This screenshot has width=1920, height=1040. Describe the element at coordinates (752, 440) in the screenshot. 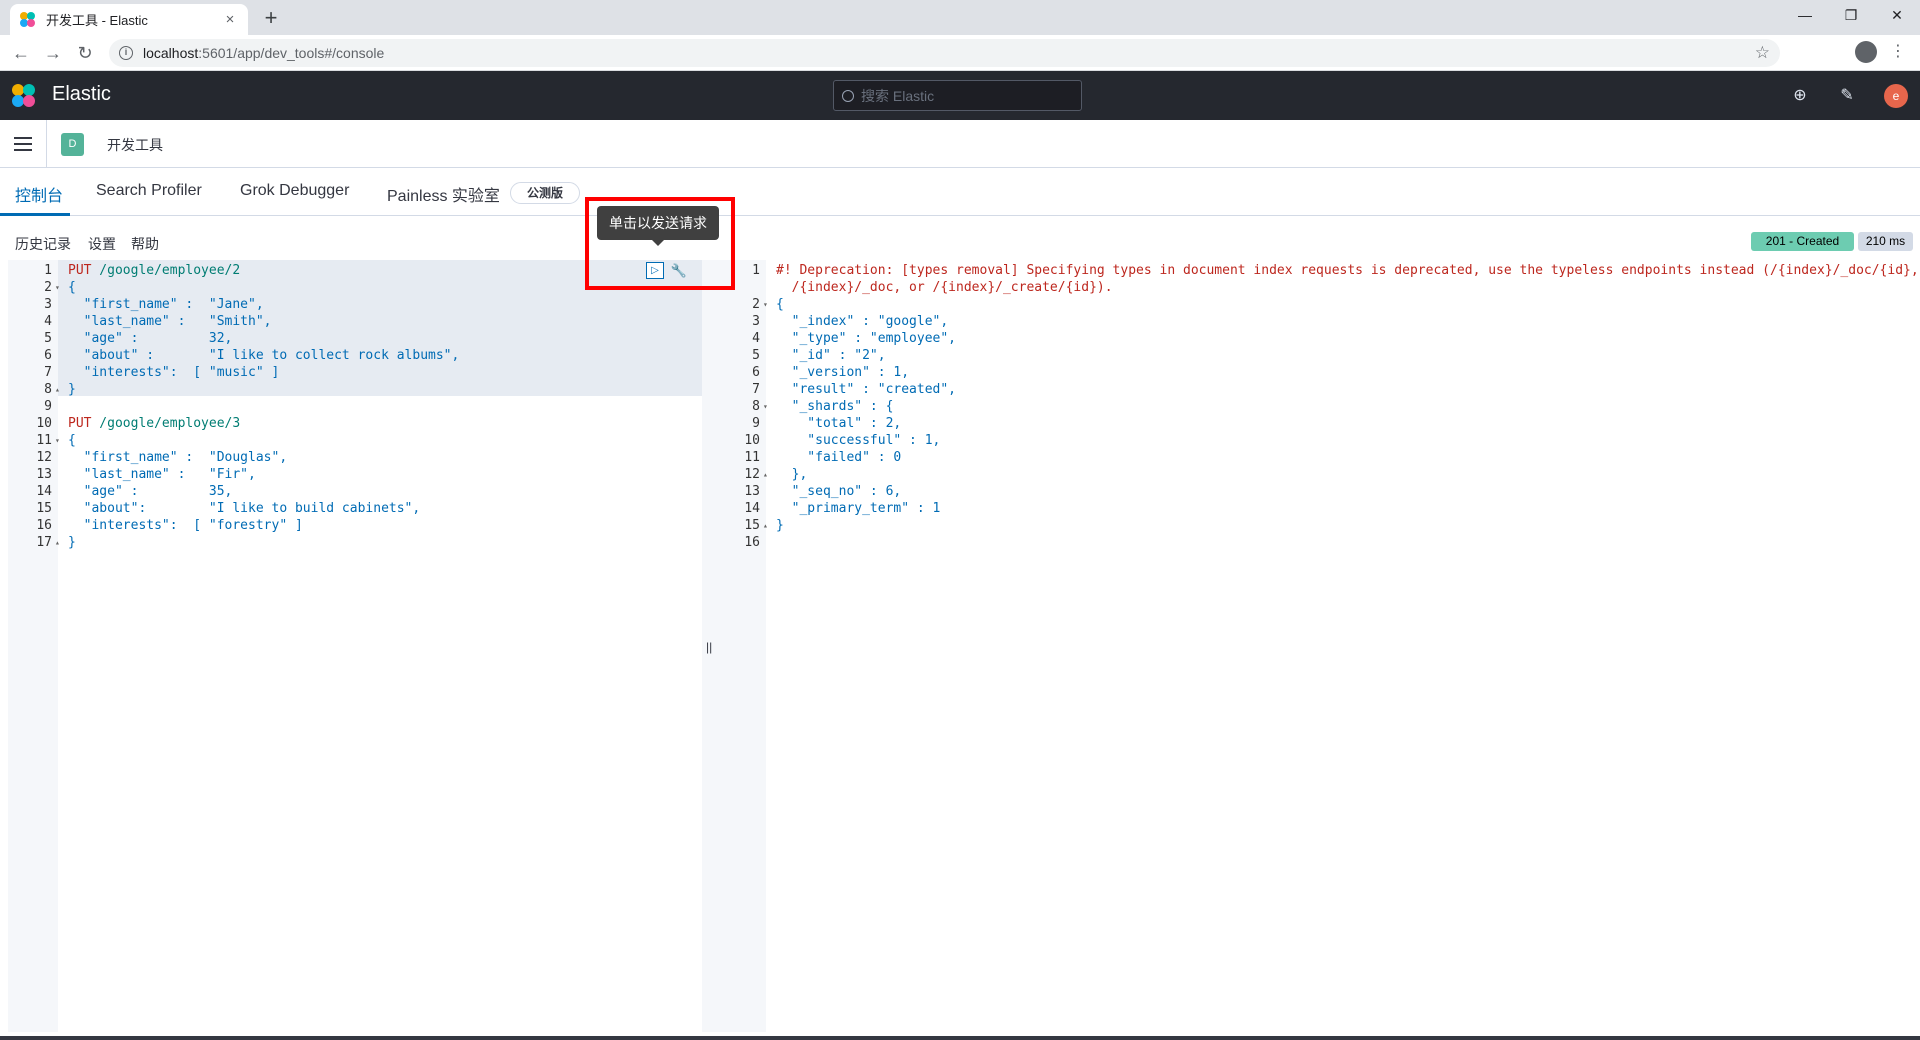

I see `line-number: 10` at that location.